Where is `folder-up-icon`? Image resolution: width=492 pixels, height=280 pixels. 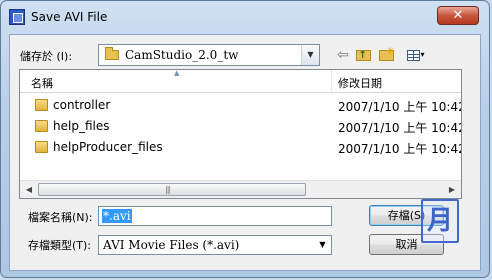
folder-up-icon is located at coordinates (363, 56).